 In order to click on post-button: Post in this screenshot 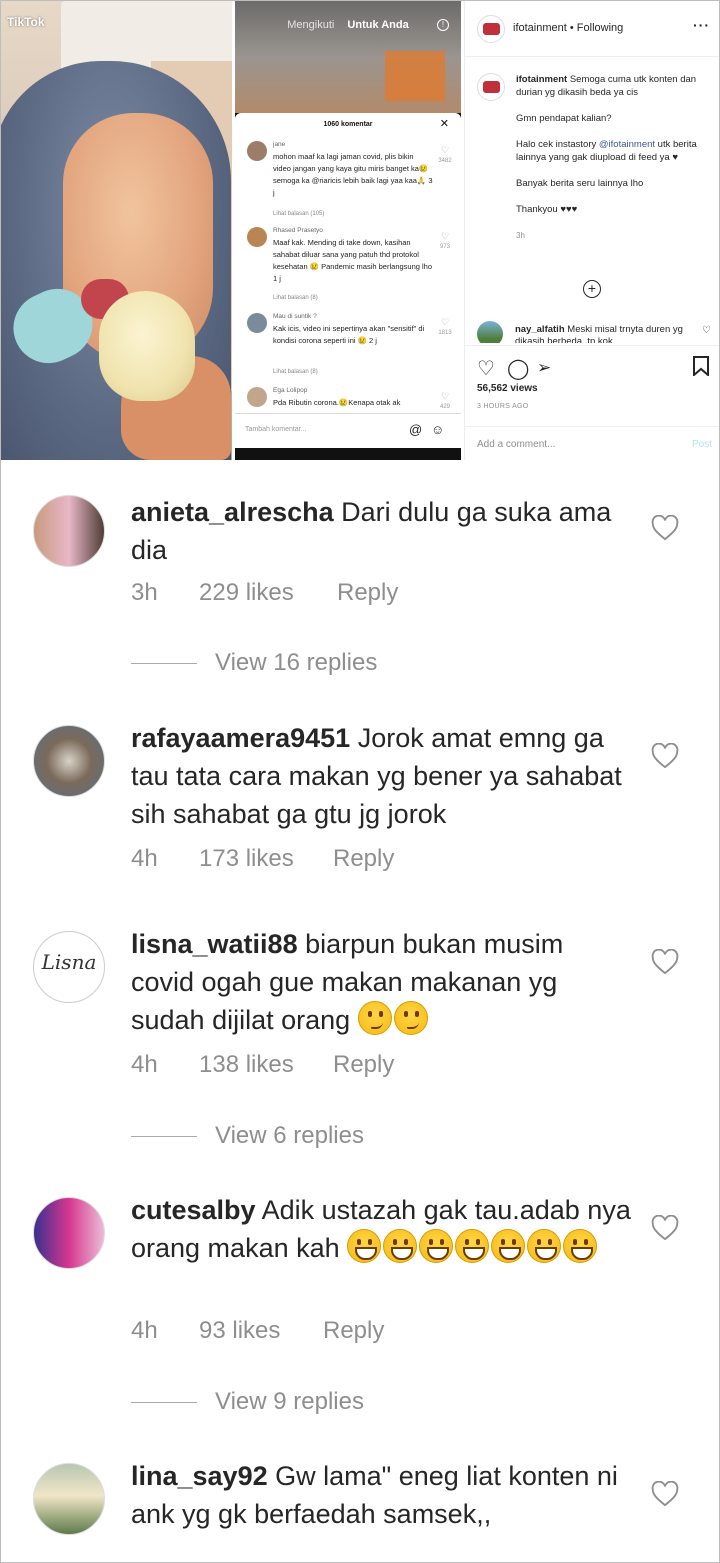, I will do `click(702, 444)`.